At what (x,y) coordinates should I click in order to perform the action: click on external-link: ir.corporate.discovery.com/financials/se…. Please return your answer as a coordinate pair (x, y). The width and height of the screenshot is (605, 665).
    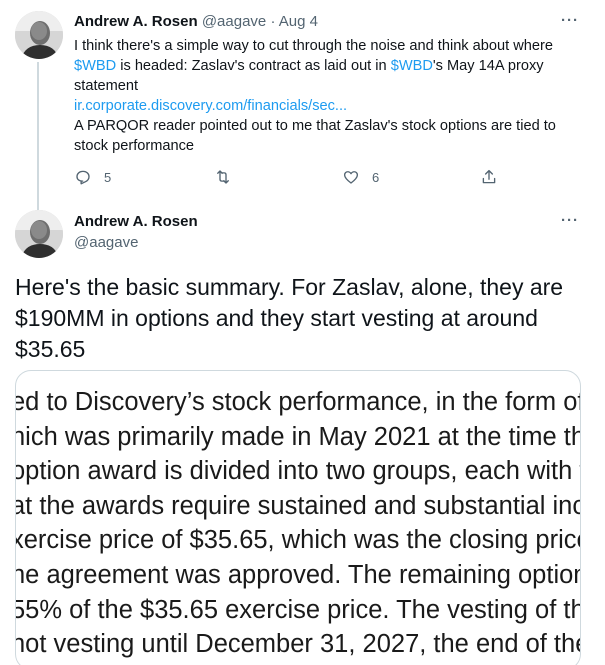
    Looking at the image, I should click on (331, 106).